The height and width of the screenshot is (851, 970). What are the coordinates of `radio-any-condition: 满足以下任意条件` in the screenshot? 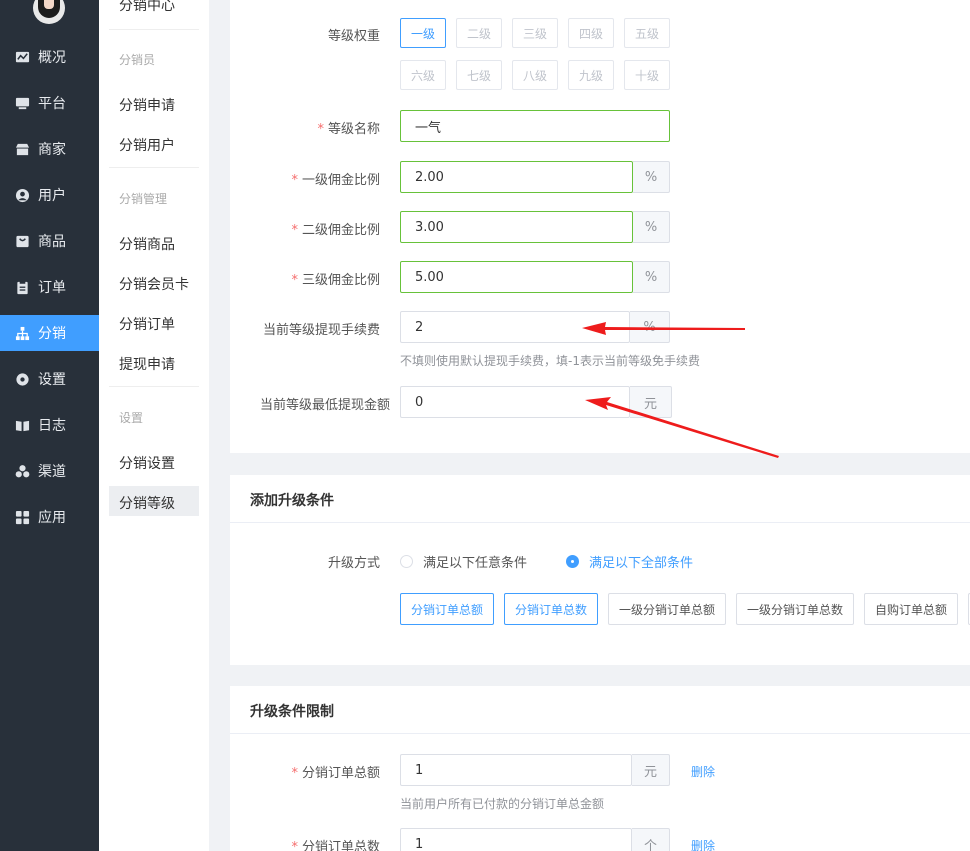 It's located at (463, 561).